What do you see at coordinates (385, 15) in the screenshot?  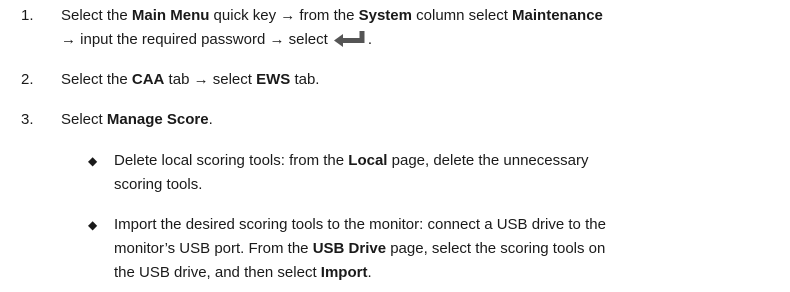 I see `ui-term-system: System` at bounding box center [385, 15].